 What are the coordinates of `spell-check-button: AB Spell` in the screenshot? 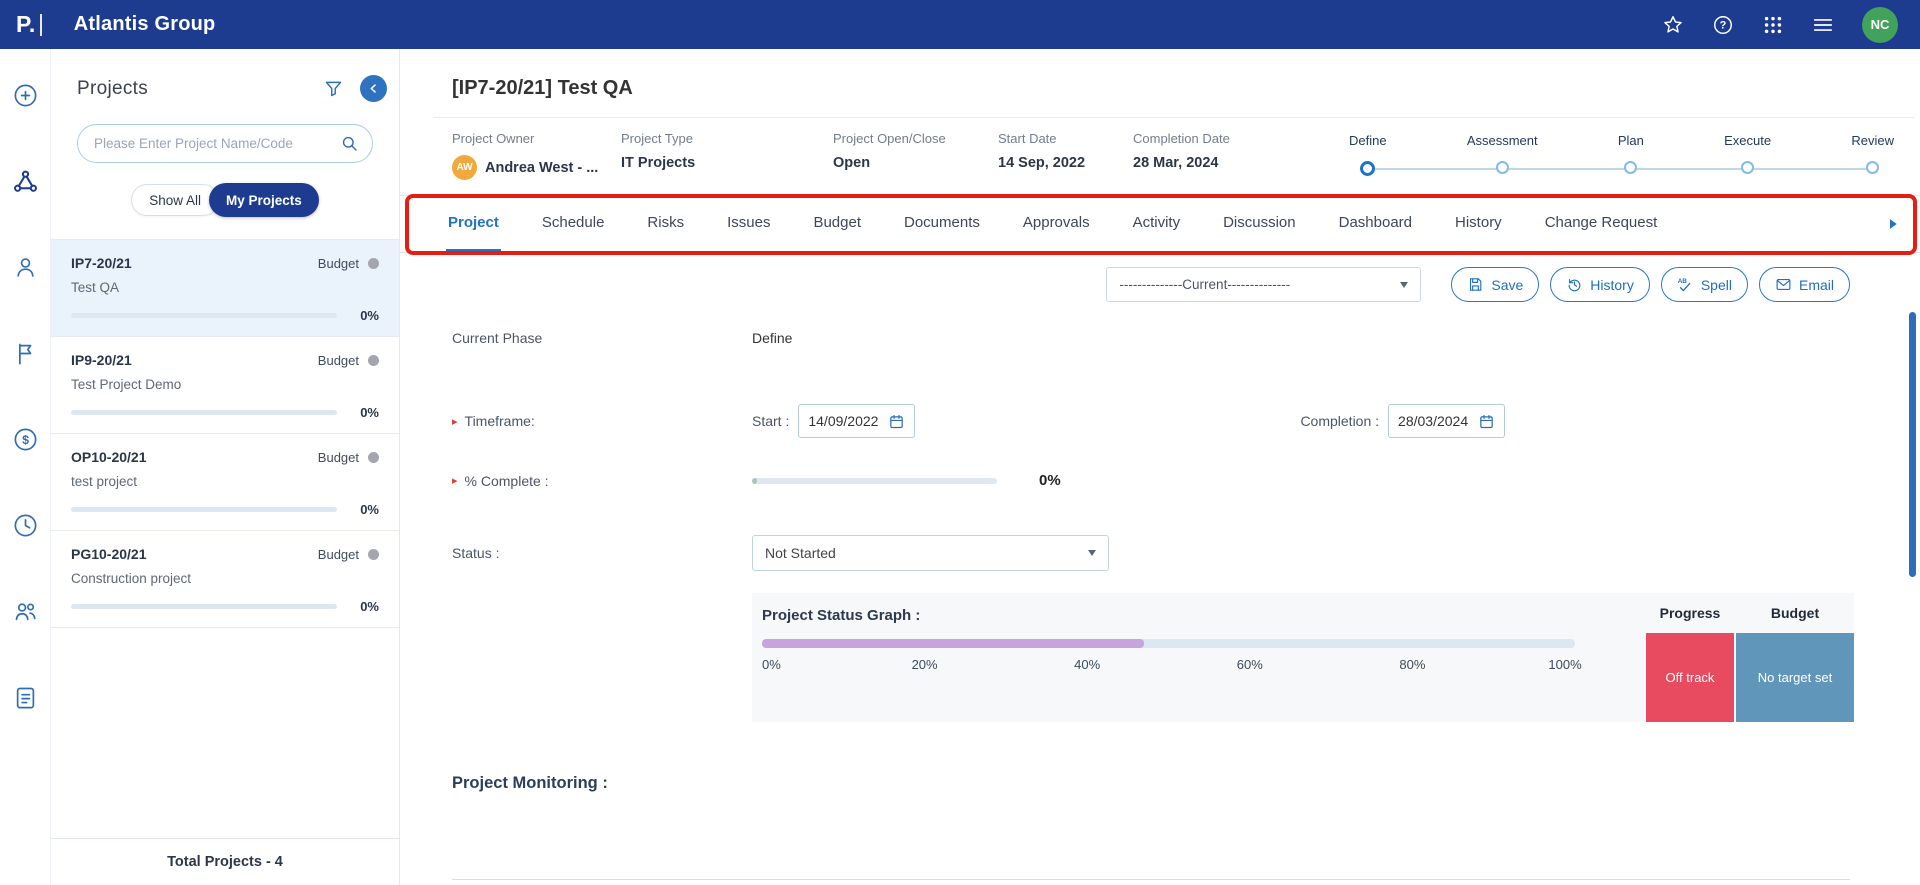 It's located at (1704, 284).